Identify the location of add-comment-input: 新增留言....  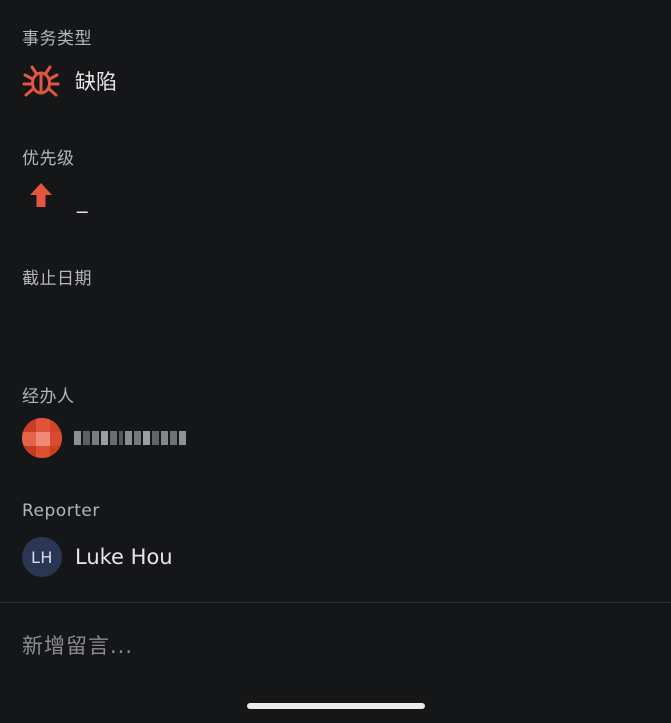
(77, 645).